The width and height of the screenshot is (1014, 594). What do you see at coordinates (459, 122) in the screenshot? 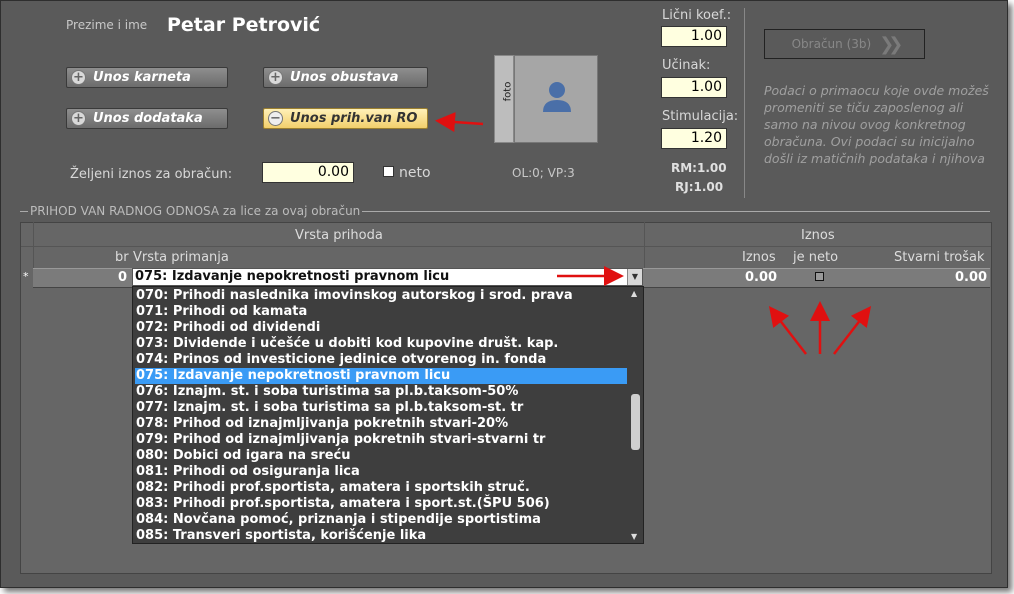
I see `arrow-to-button-icon` at bounding box center [459, 122].